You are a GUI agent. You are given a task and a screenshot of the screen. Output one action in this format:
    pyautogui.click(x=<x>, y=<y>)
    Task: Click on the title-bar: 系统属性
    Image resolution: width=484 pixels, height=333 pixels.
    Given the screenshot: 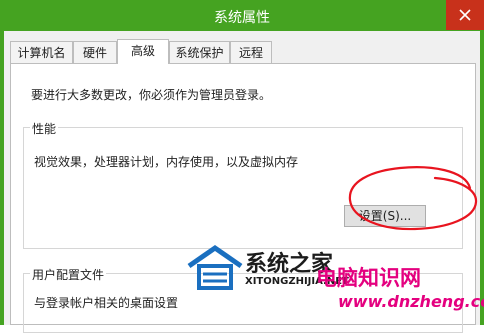 What is the action you would take?
    pyautogui.click(x=242, y=15)
    